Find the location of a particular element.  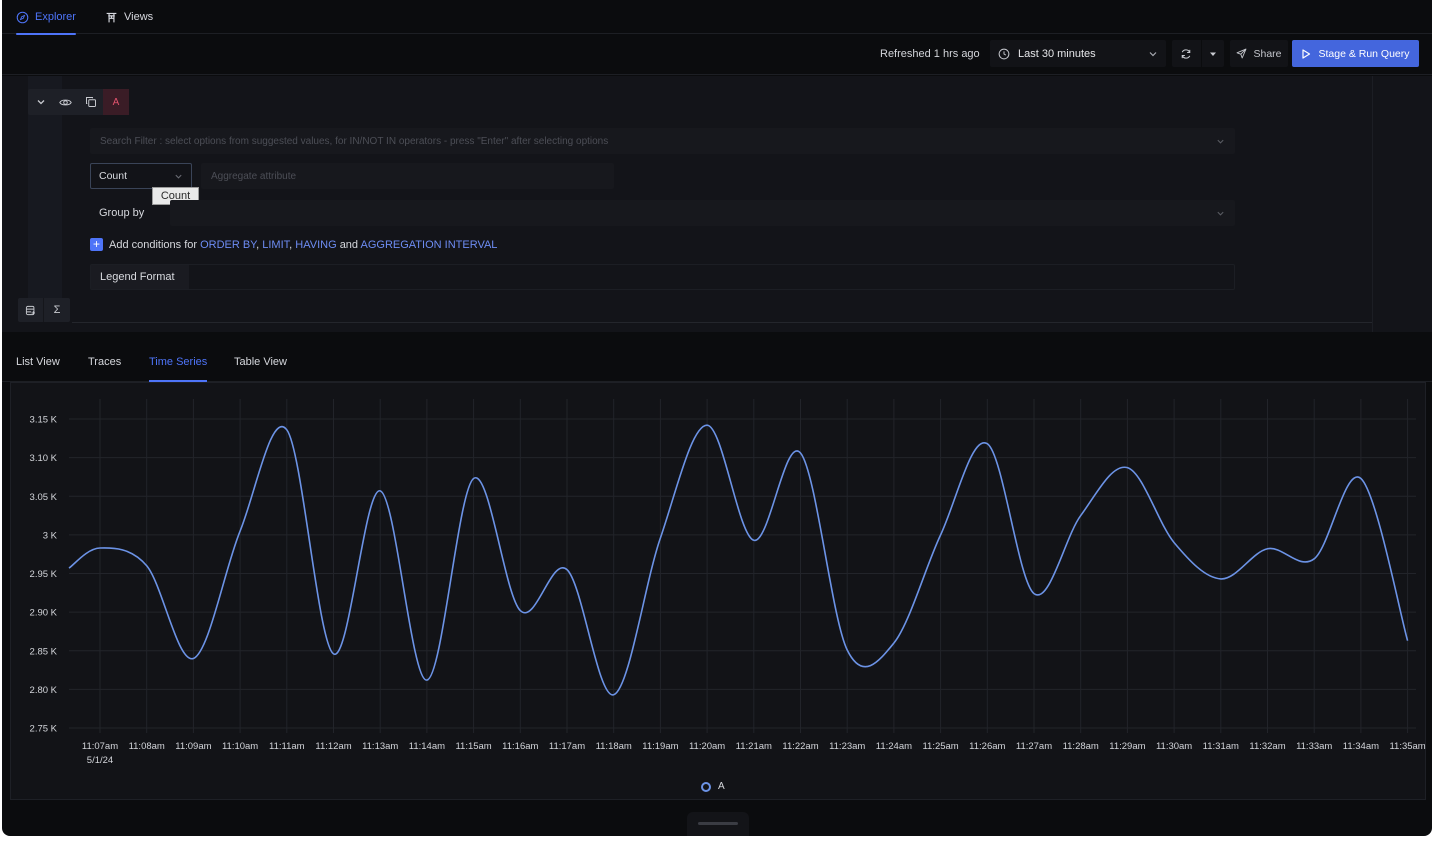

refreshed-status: Refreshed 1 hrs ago is located at coordinates (930, 54).